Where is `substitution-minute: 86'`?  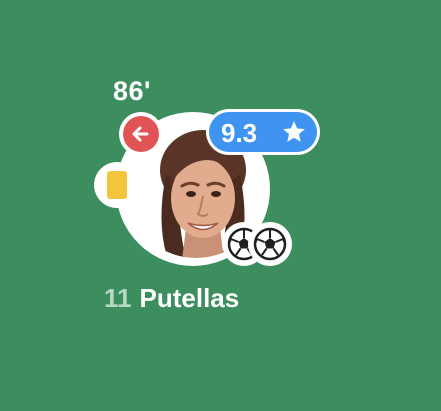
substitution-minute: 86' is located at coordinates (132, 91).